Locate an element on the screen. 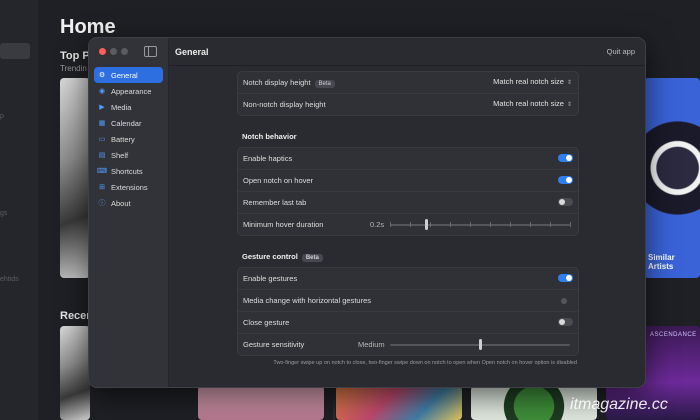 The height and width of the screenshot is (420, 700). media-icon: ▶ is located at coordinates (102, 107).